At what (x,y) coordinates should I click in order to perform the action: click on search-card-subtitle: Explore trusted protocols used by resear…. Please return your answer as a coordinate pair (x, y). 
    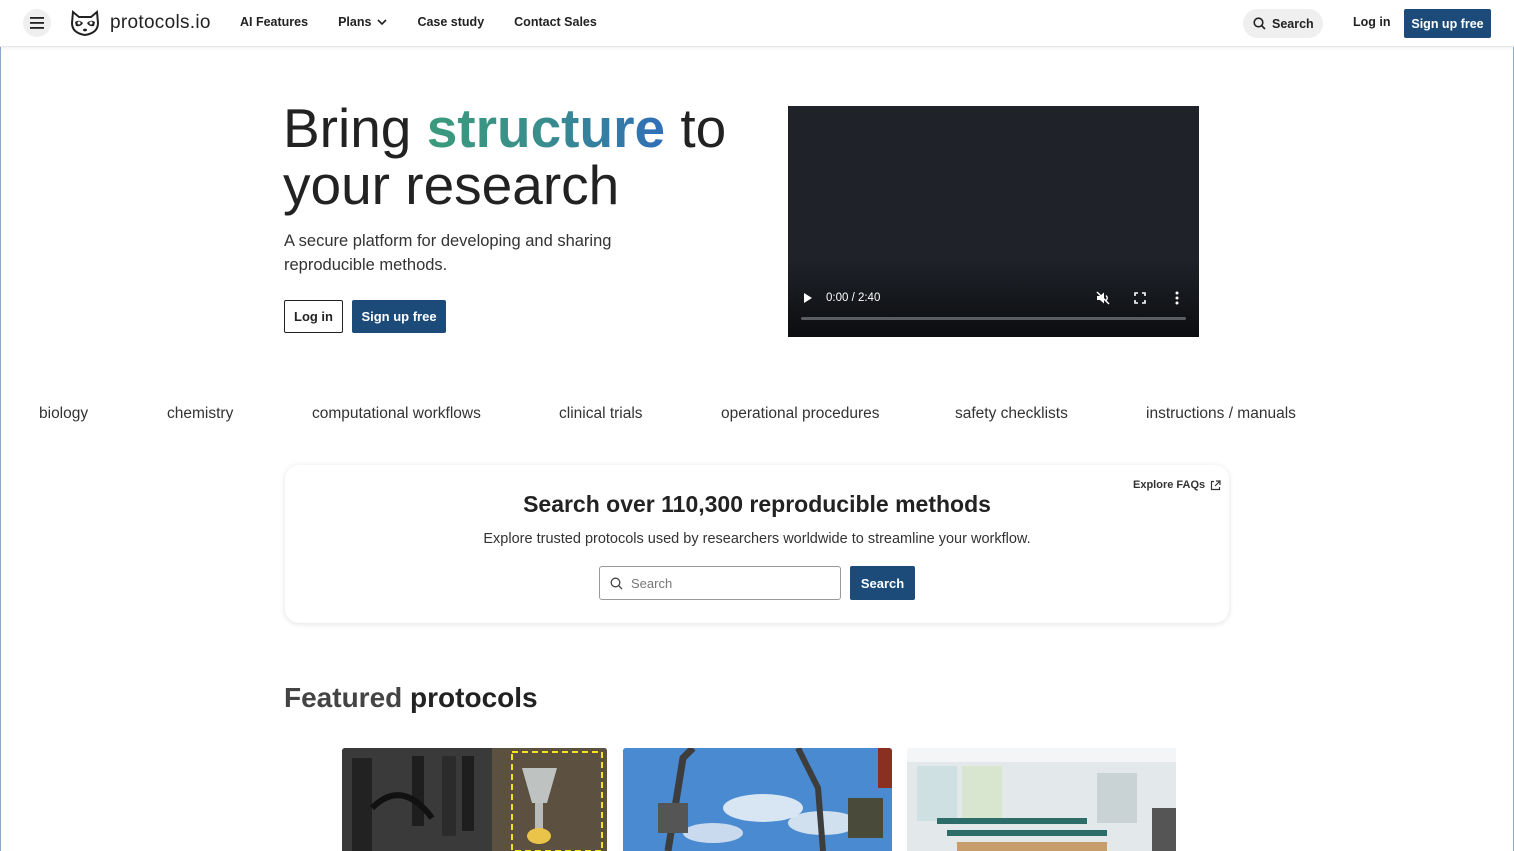
    Looking at the image, I should click on (757, 539).